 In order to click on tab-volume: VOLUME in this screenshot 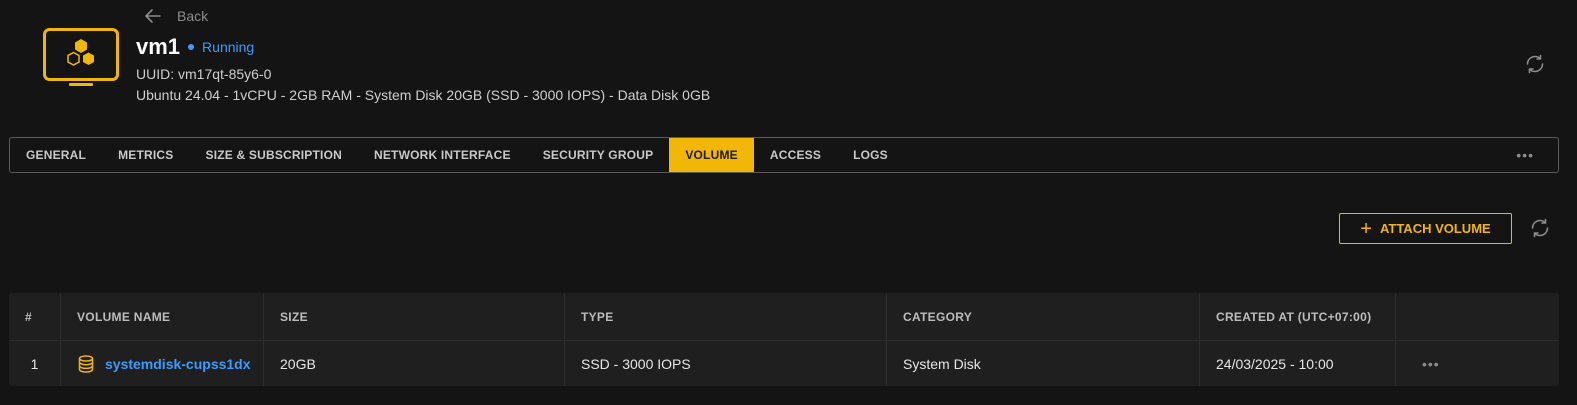, I will do `click(711, 155)`.